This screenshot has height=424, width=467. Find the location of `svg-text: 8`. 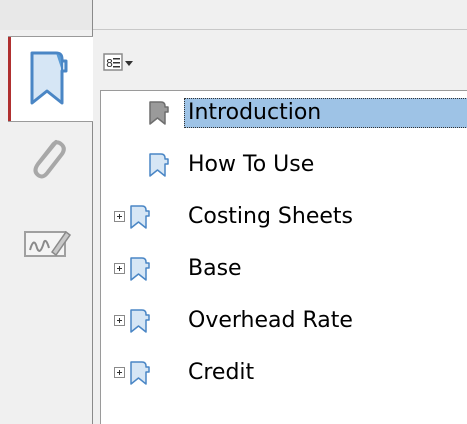

svg-text: 8 is located at coordinates (109, 63).